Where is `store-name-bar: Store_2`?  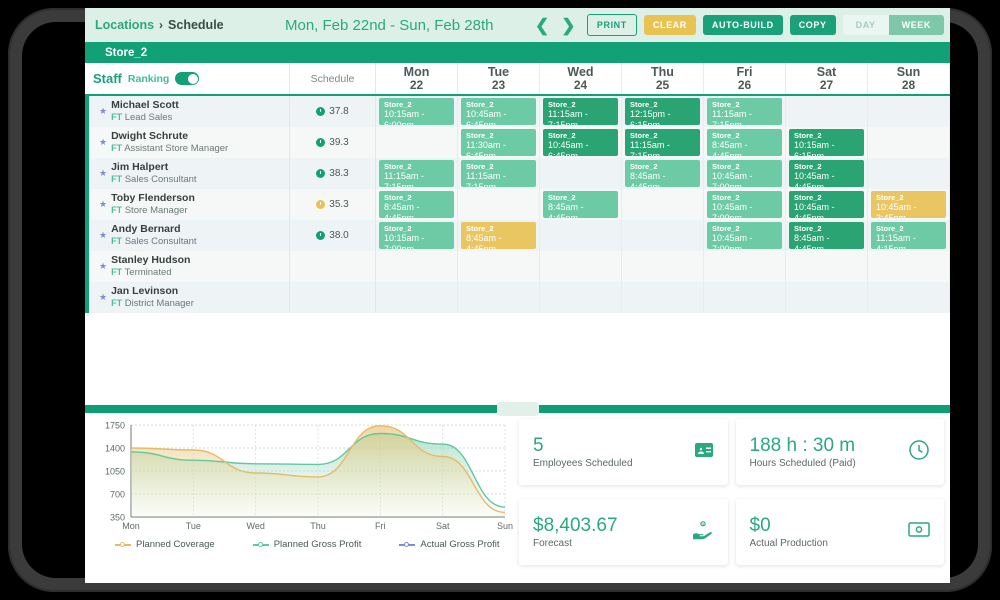 store-name-bar: Store_2 is located at coordinates (517, 52).